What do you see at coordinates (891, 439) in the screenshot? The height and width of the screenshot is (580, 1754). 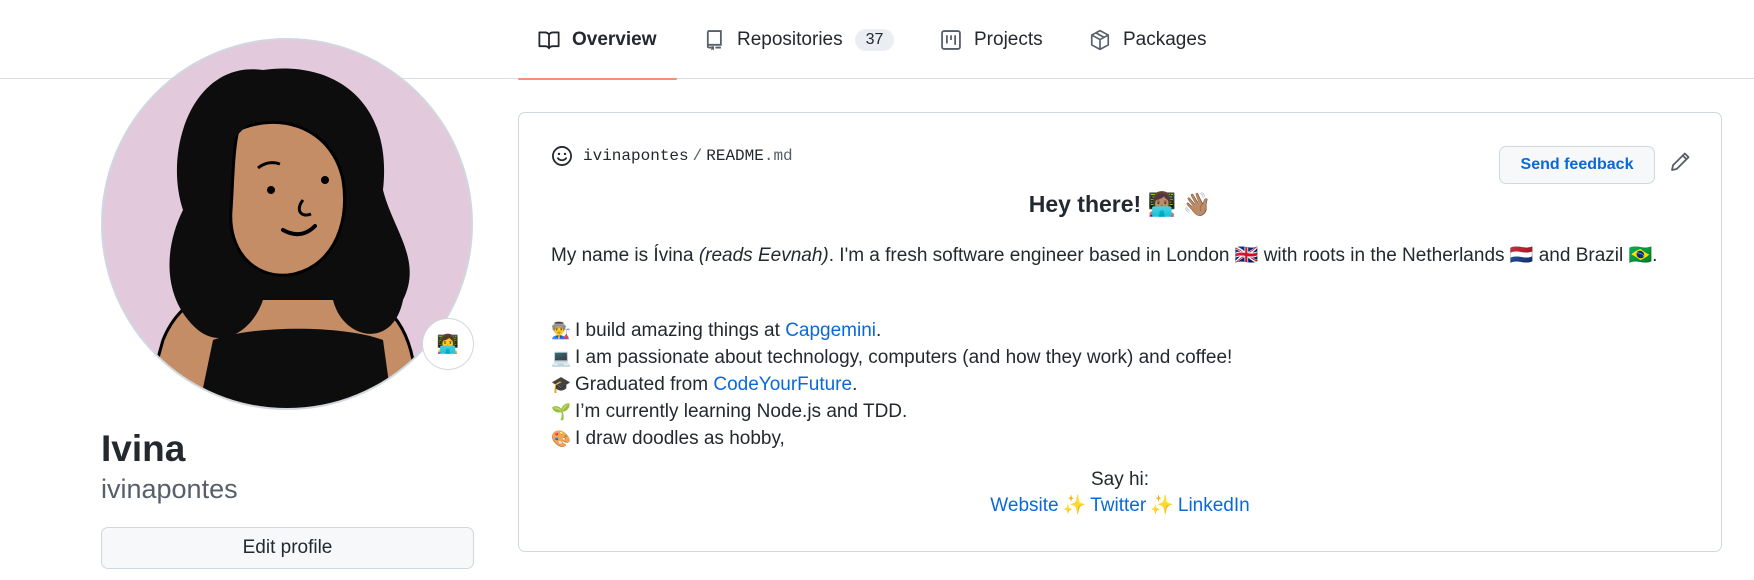 I see `list-item: 🎨 I draw doodles as hobby,` at bounding box center [891, 439].